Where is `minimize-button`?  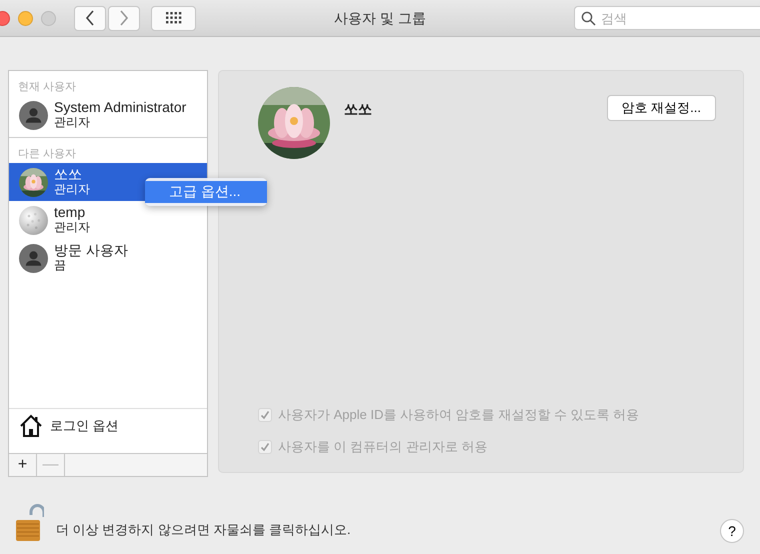
minimize-button is located at coordinates (25, 18).